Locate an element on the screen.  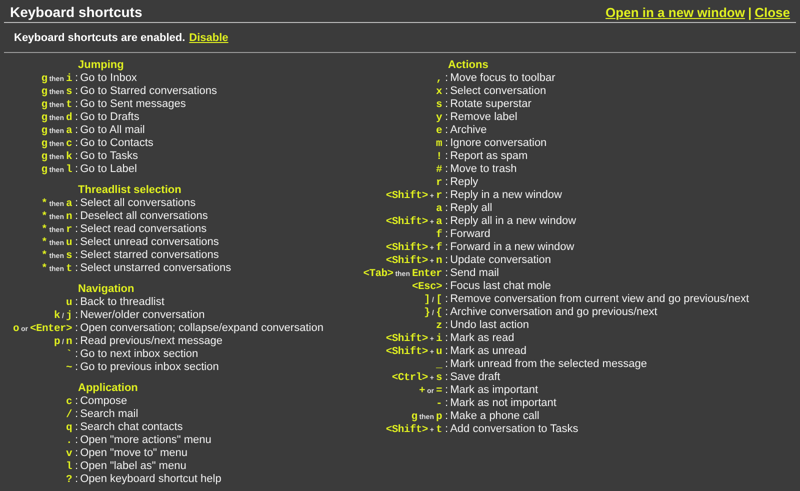
shortcut-key: + is located at coordinates (421, 391).